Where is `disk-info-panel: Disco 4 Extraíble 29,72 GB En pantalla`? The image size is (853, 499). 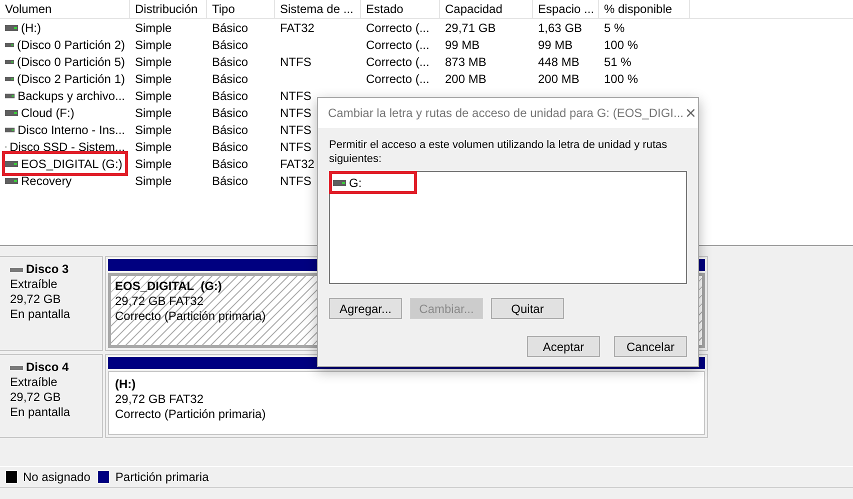 disk-info-panel: Disco 4 Extraíble 29,72 GB En pantalla is located at coordinates (51, 396).